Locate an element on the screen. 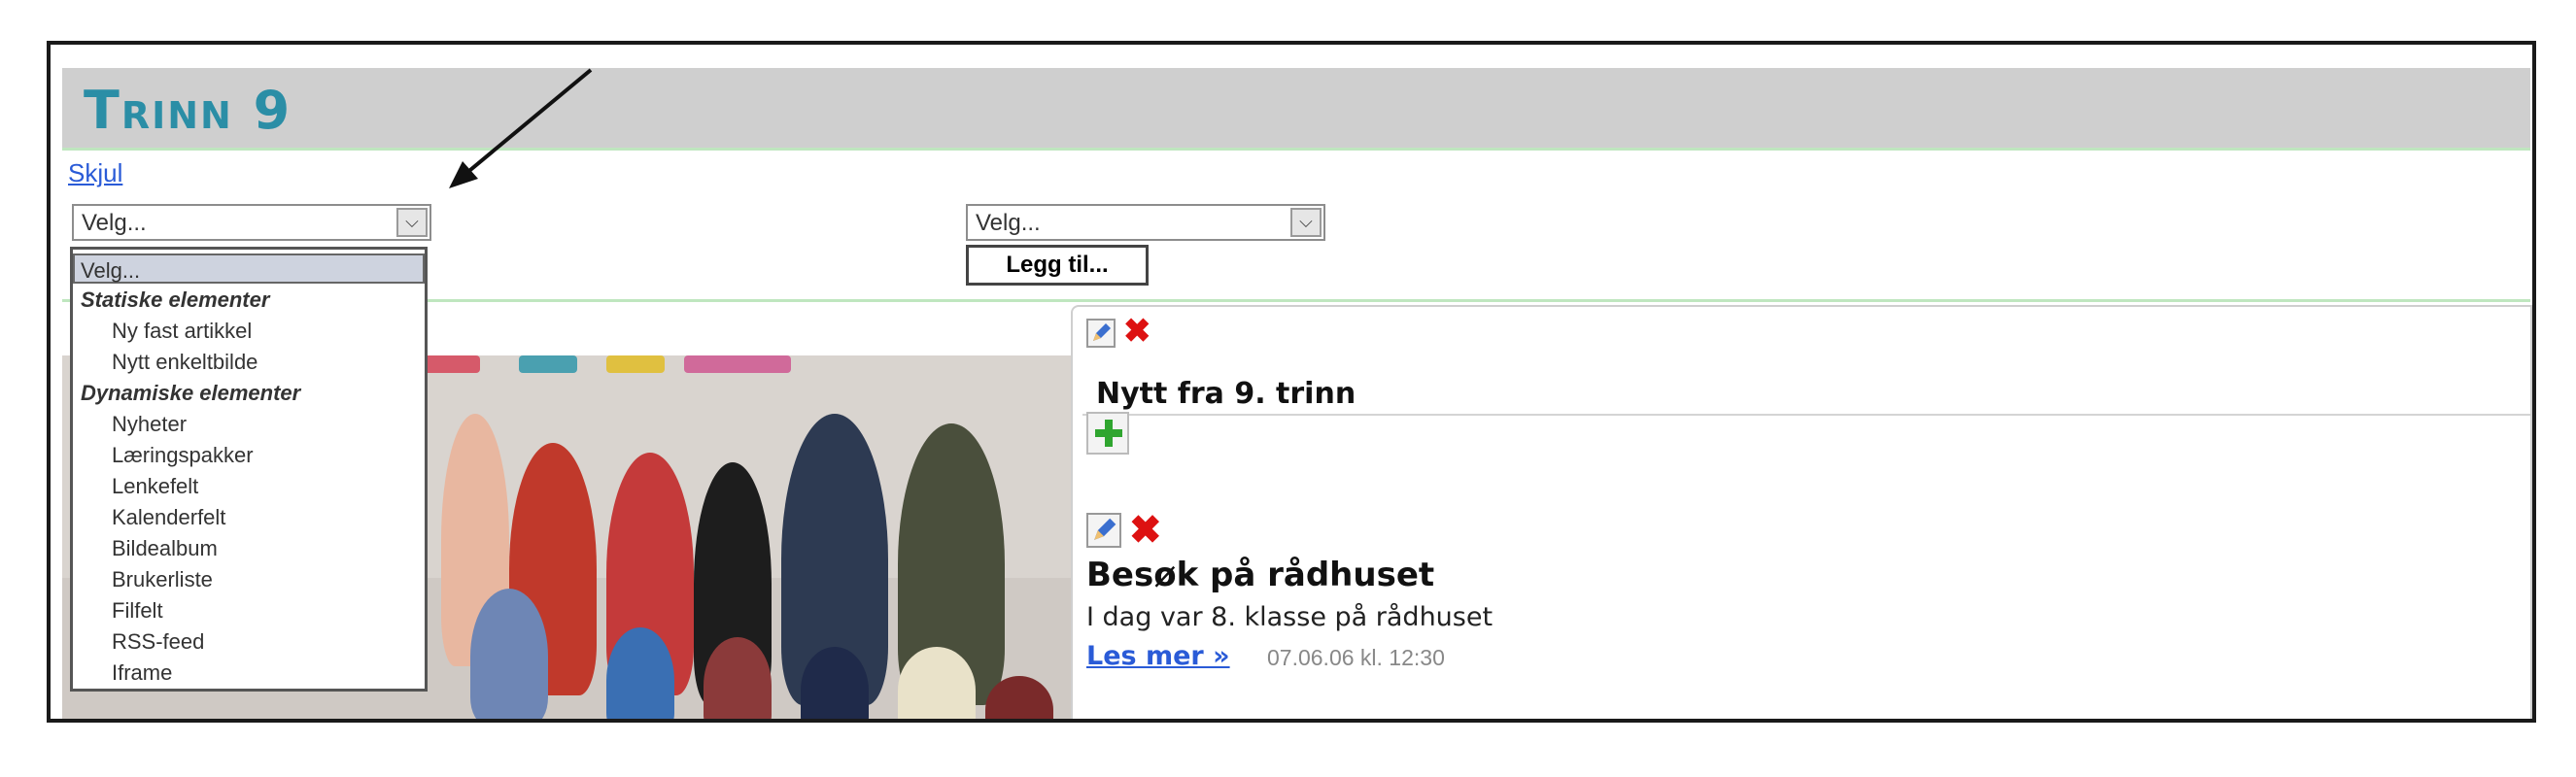 The width and height of the screenshot is (2576, 777). annotation-arrow is located at coordinates (521, 128).